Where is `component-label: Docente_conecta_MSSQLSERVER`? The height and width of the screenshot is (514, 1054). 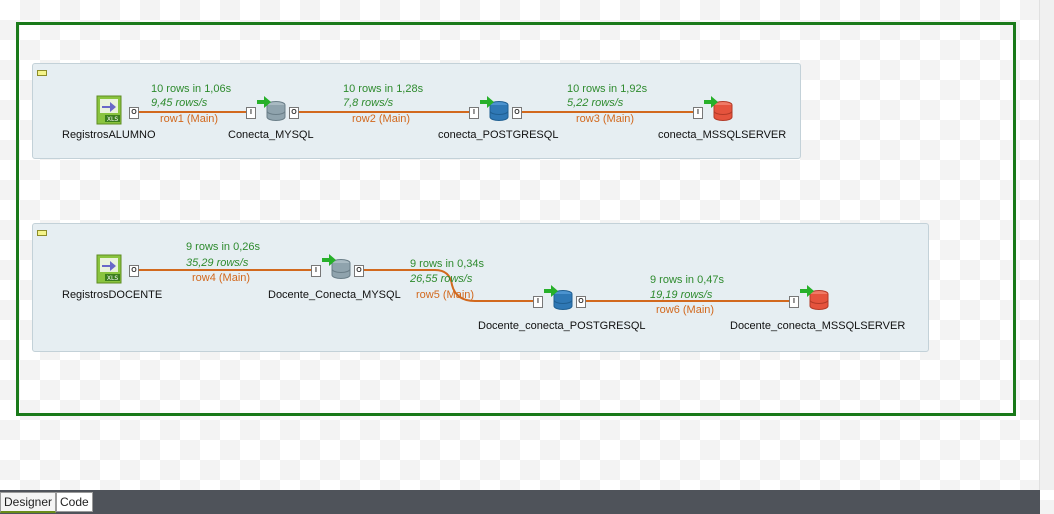 component-label: Docente_conecta_MSSQLSERVER is located at coordinates (817, 326).